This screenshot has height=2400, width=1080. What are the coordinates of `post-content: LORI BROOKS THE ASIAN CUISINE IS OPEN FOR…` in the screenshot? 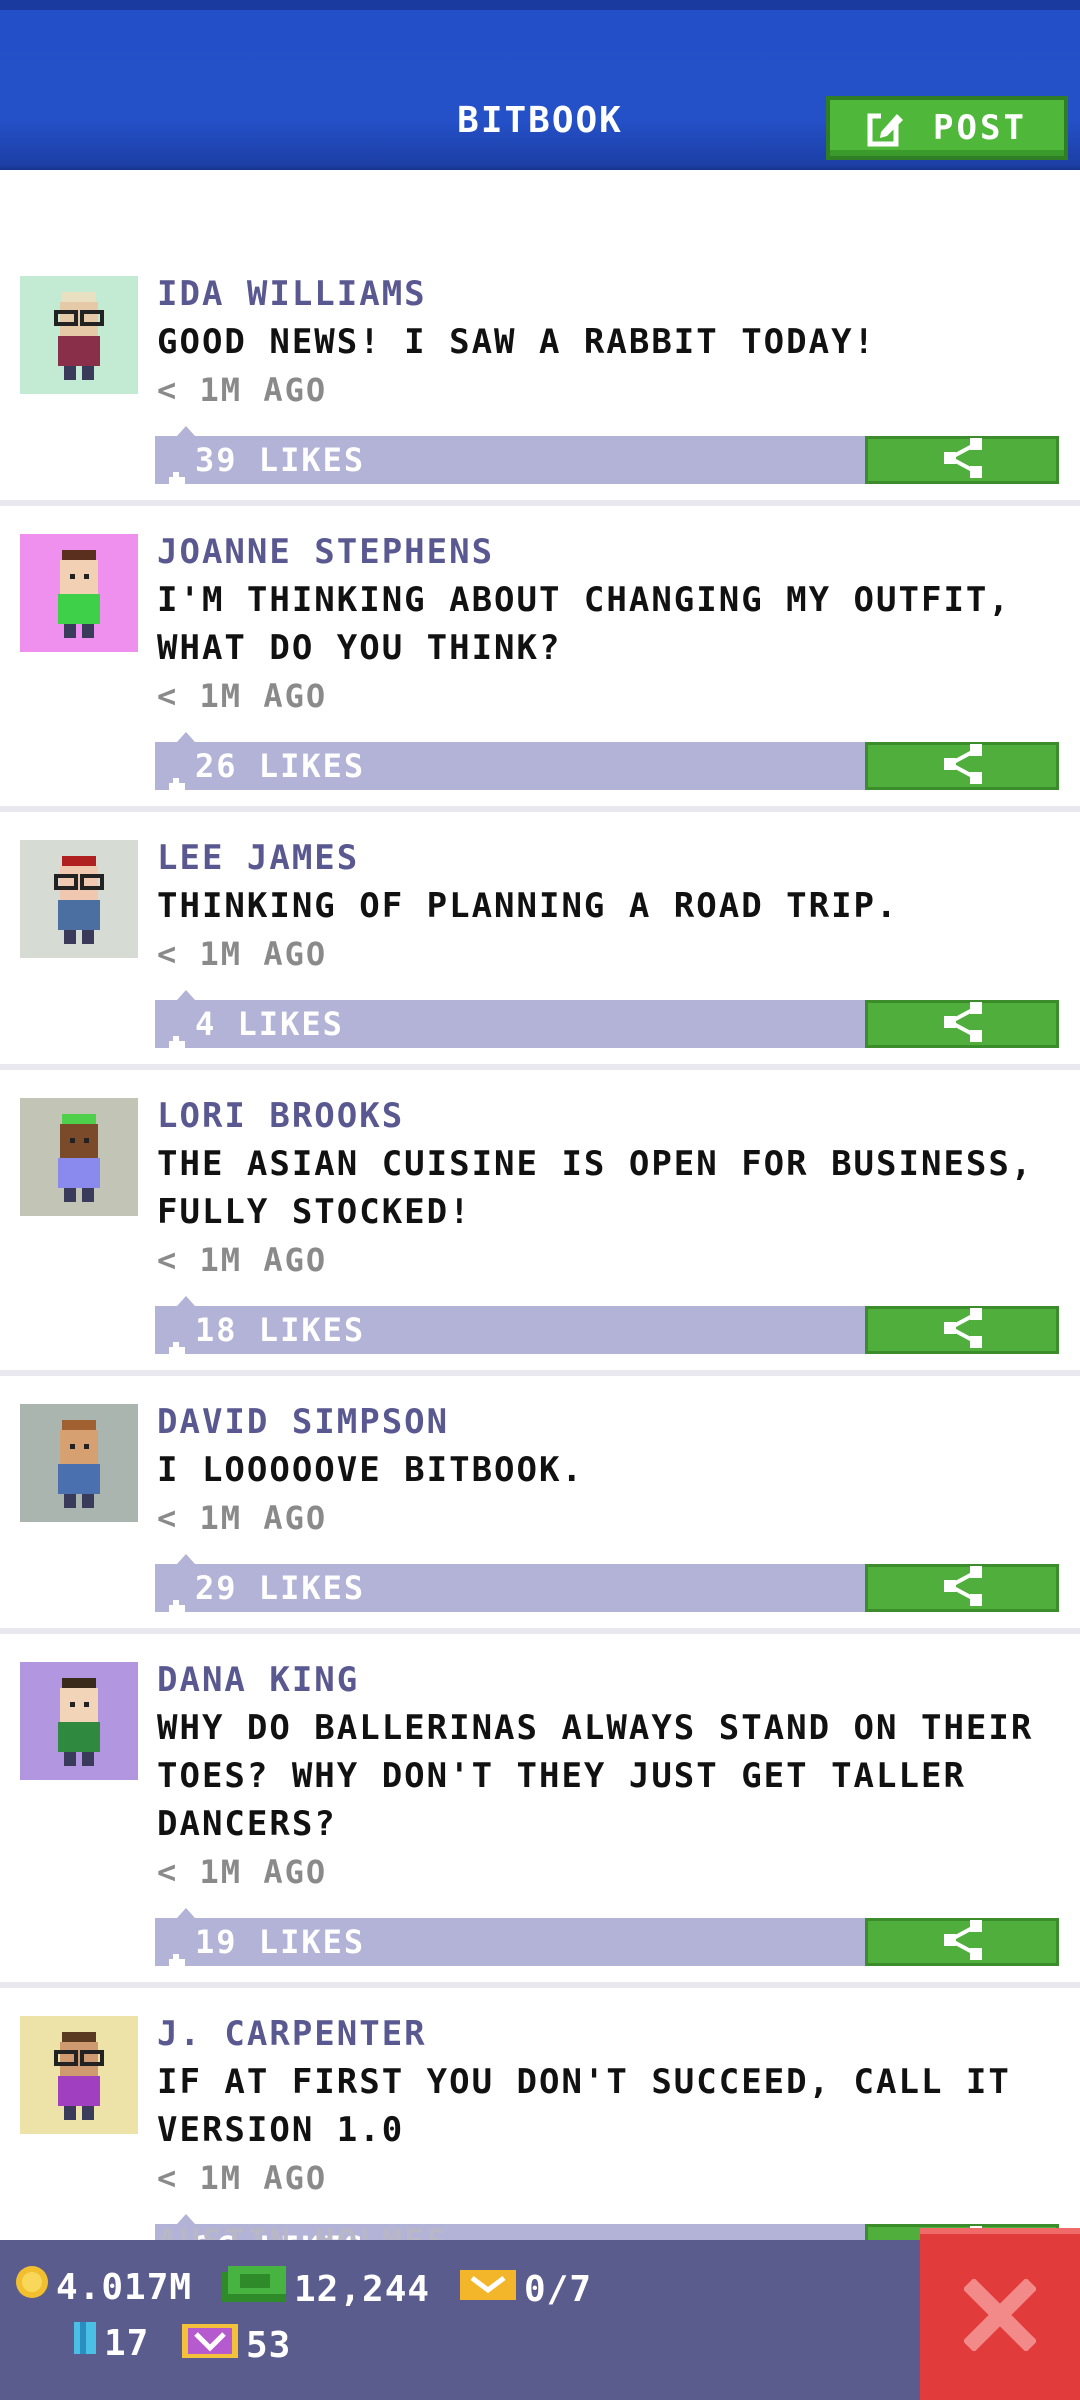 It's located at (608, 1188).